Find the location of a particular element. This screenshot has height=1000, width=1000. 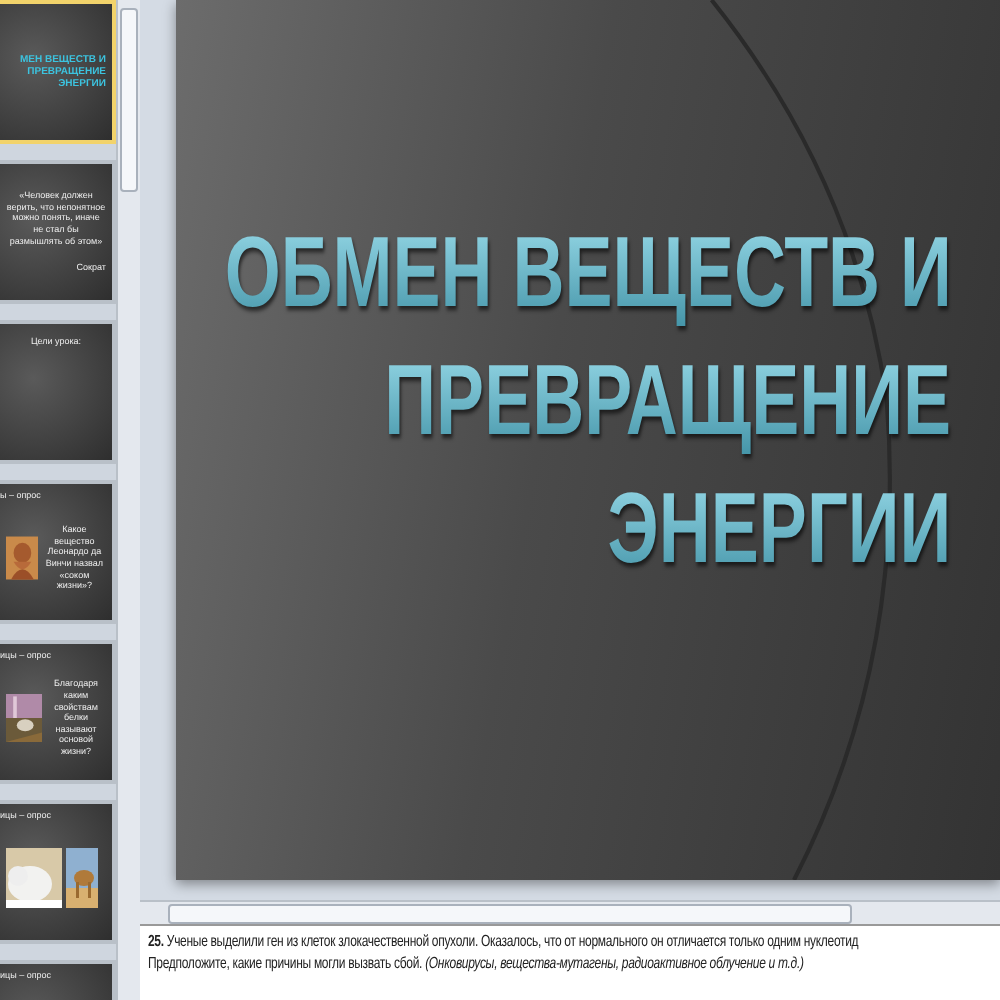

horizontal-scrollbar is located at coordinates (570, 912).